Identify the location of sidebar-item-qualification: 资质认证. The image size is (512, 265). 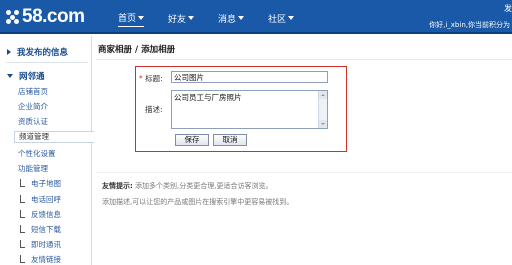
(33, 121).